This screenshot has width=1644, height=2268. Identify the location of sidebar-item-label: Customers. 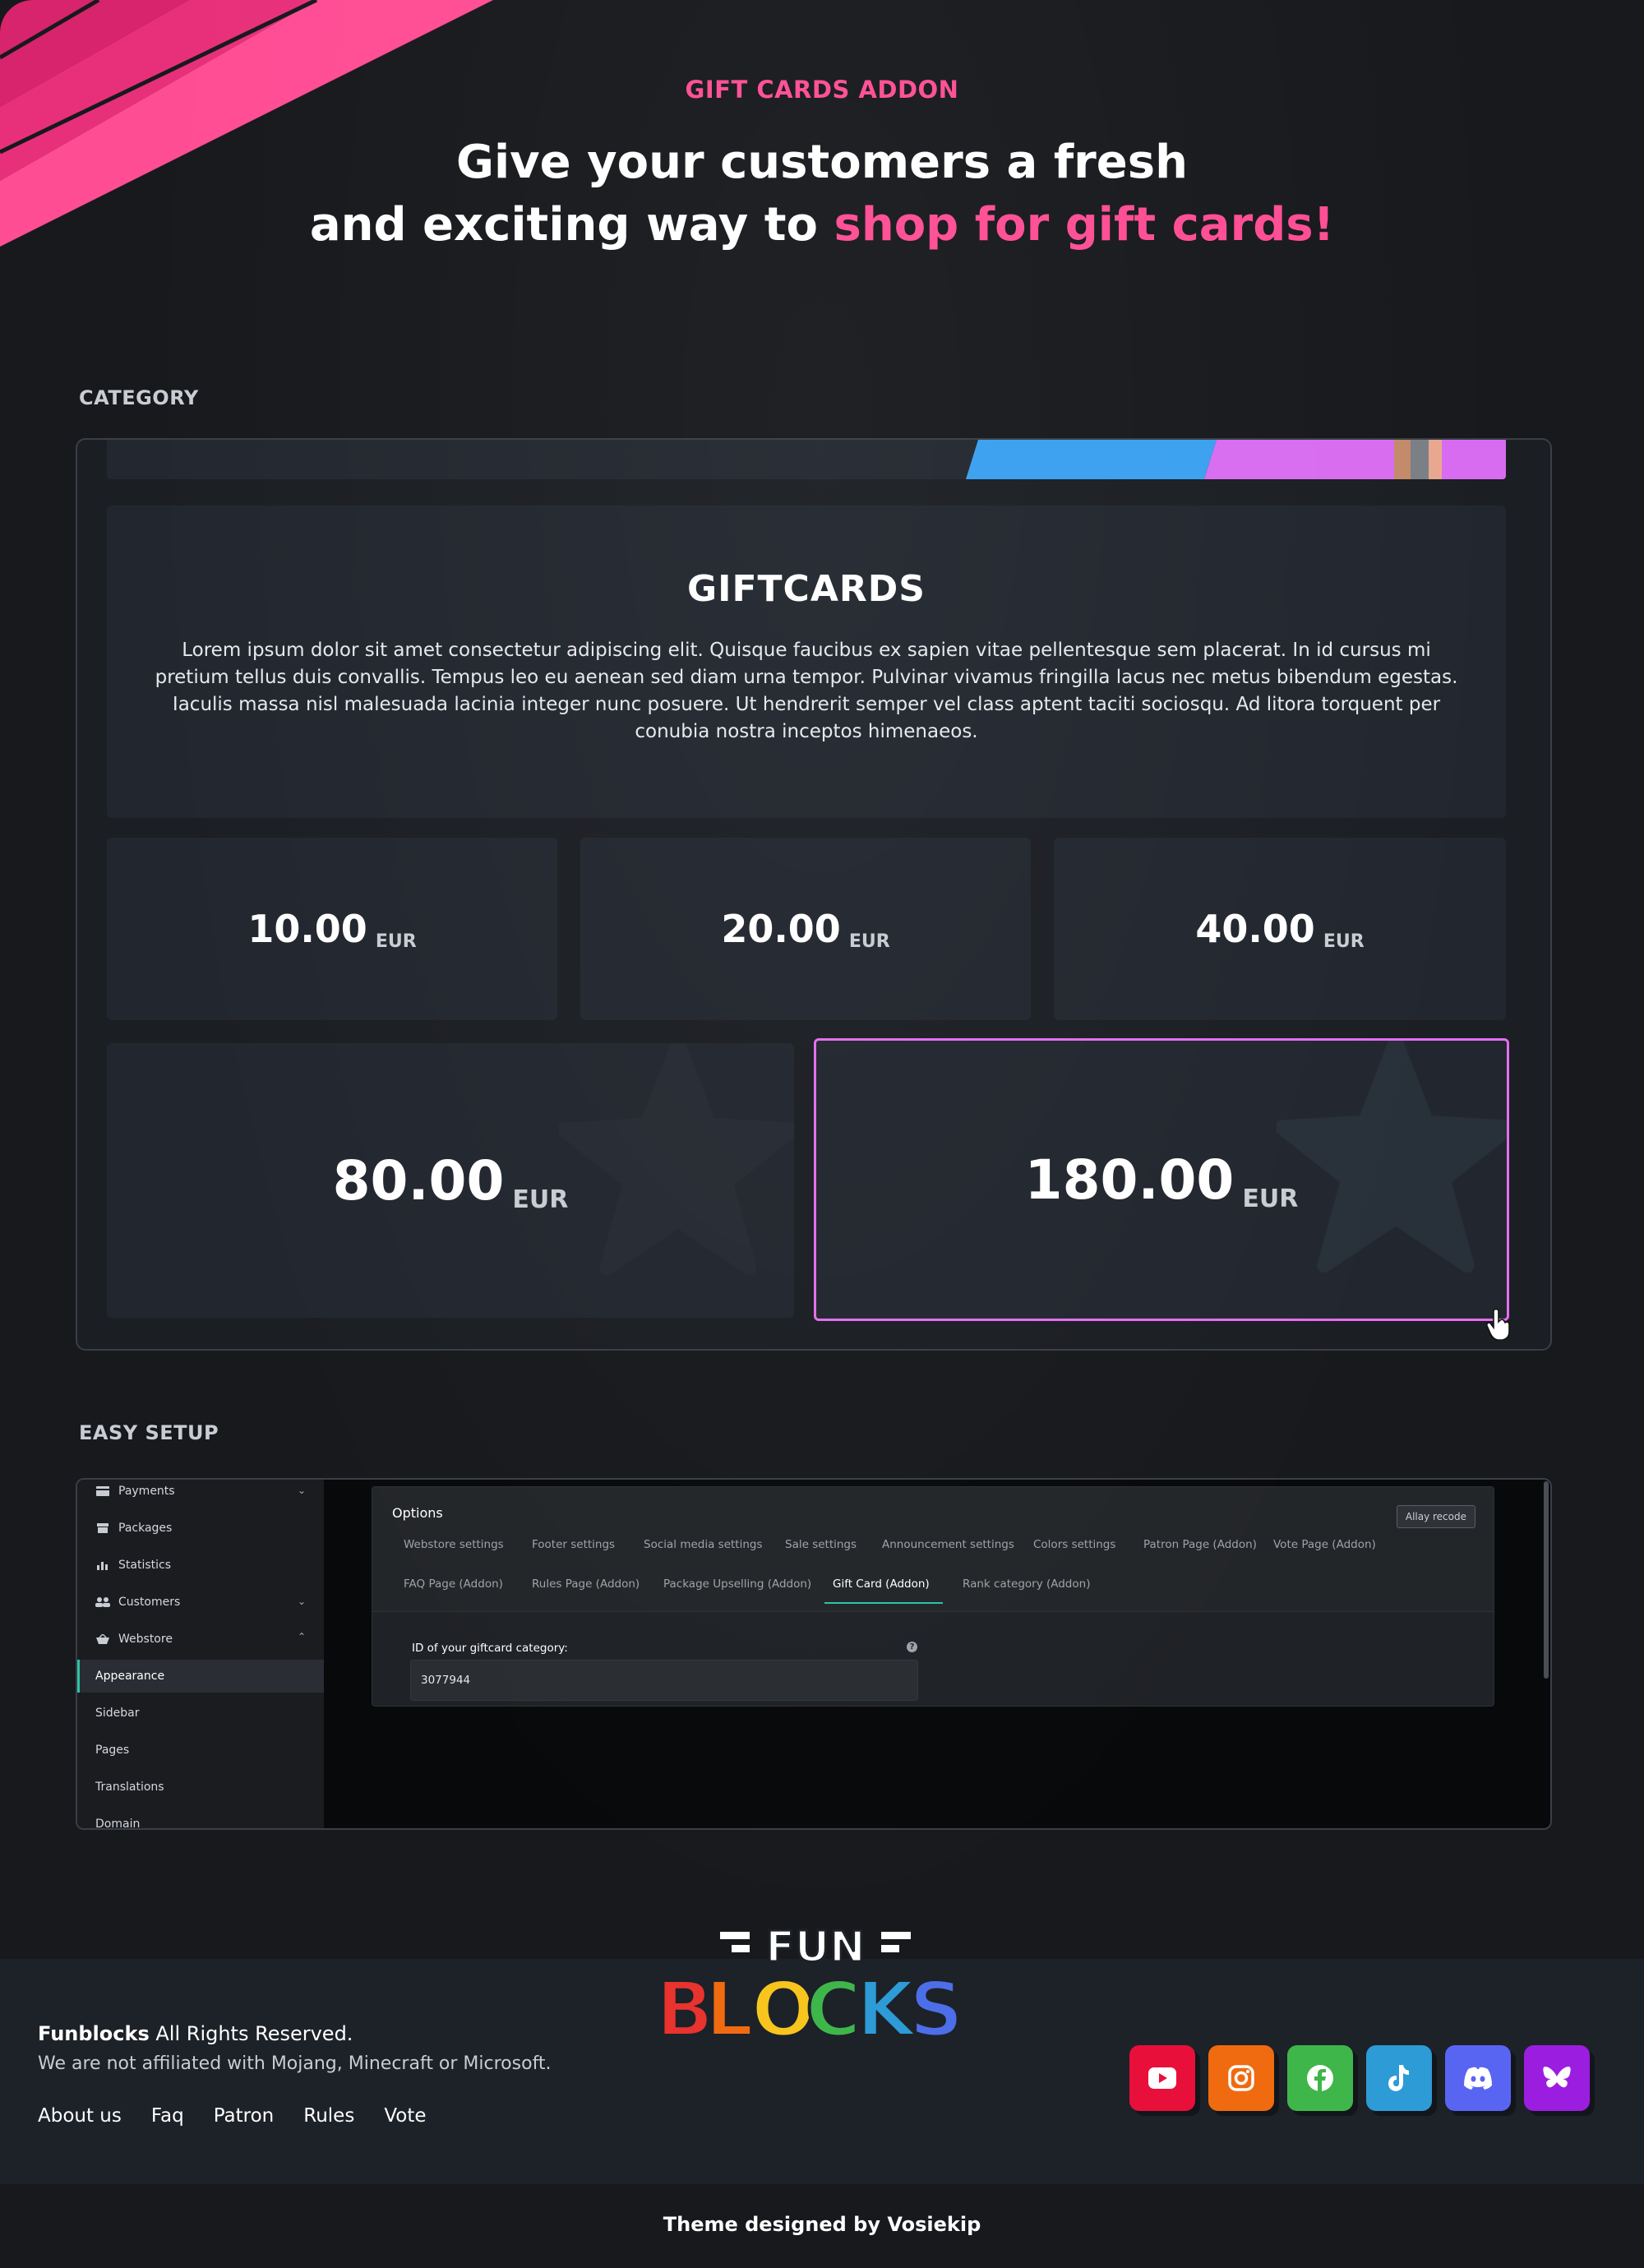
(149, 1602).